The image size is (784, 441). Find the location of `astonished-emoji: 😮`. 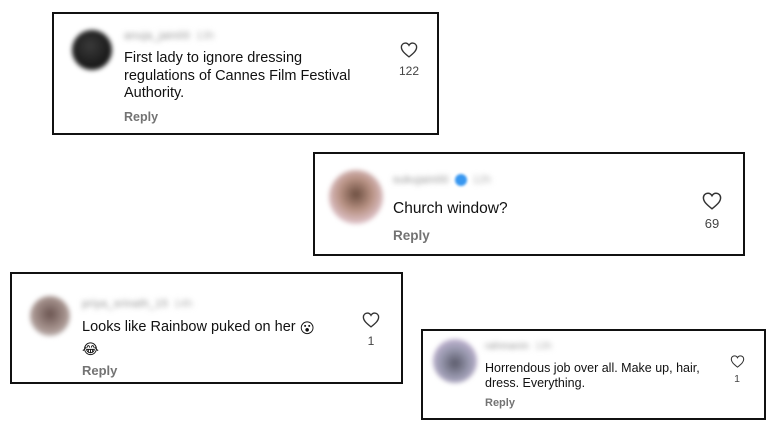

astonished-emoji: 😮 is located at coordinates (307, 329).